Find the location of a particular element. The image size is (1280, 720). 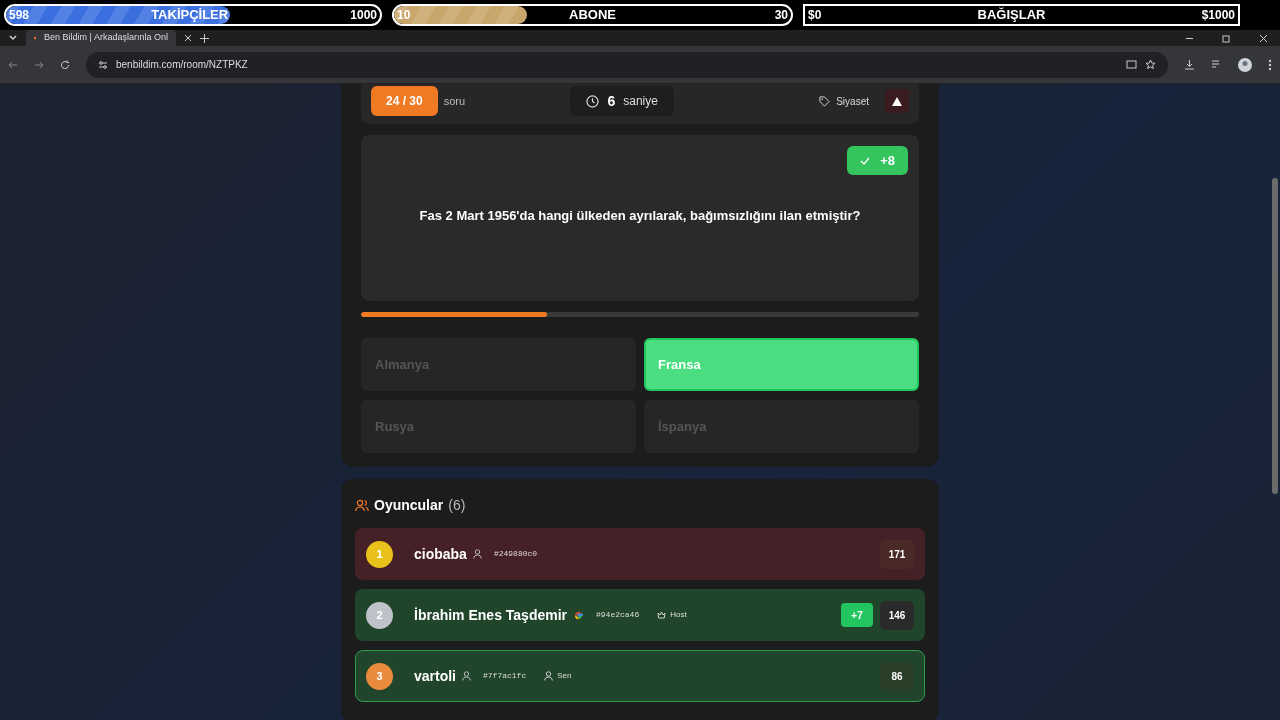

points-text: +8 is located at coordinates (887, 160).